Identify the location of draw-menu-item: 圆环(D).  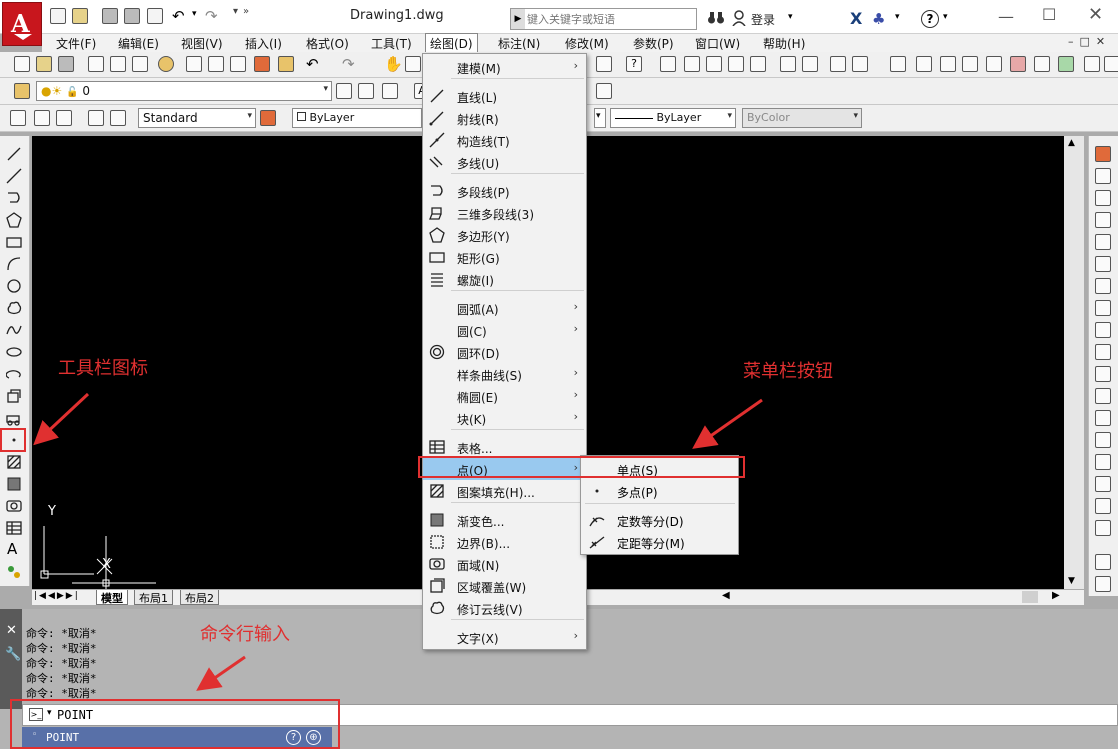
(504, 352).